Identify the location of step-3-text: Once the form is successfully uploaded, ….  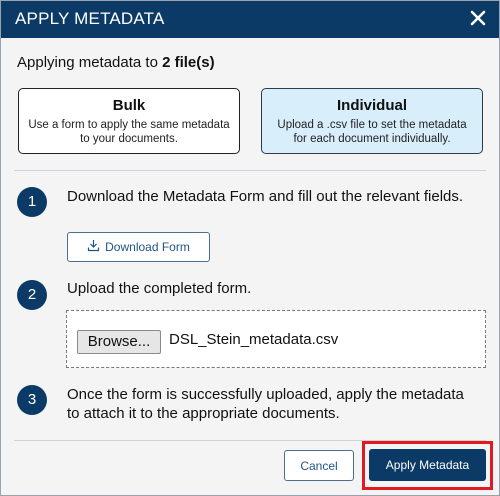
(265, 404).